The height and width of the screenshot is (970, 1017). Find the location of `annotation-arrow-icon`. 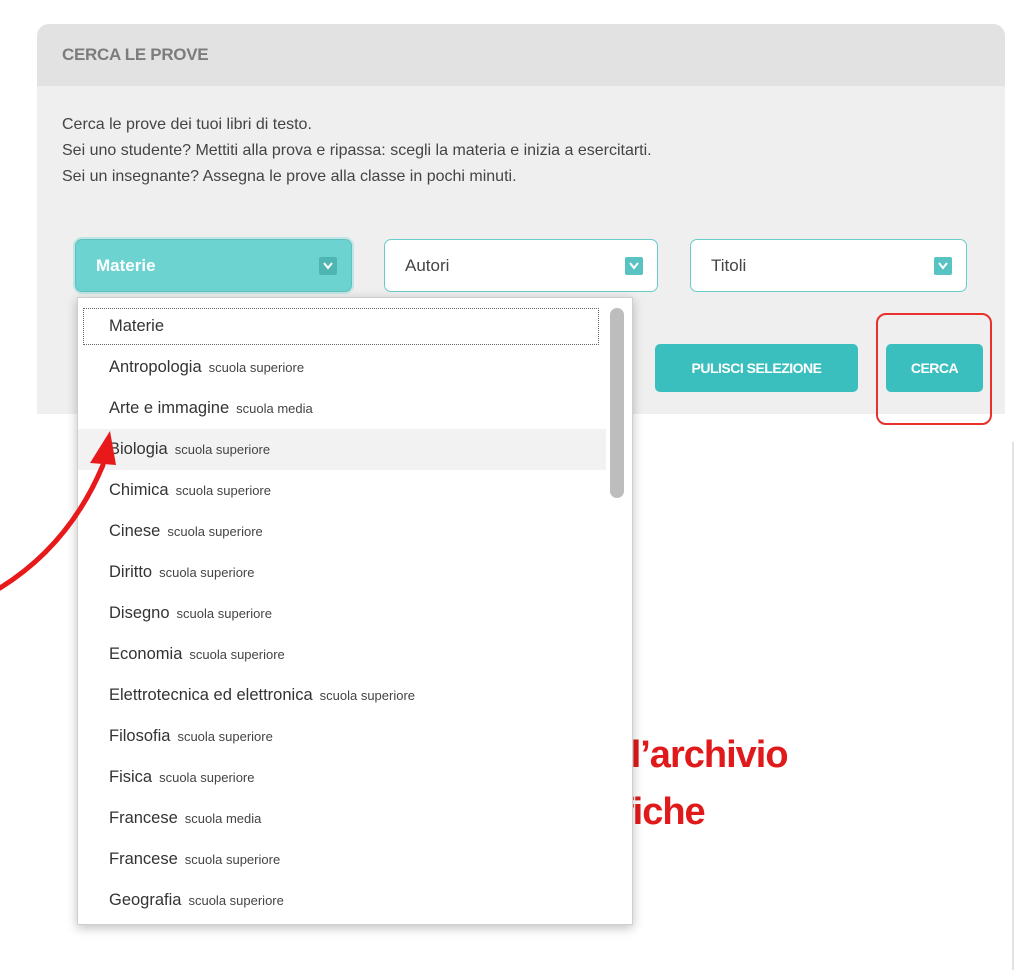

annotation-arrow-icon is located at coordinates (58, 511).